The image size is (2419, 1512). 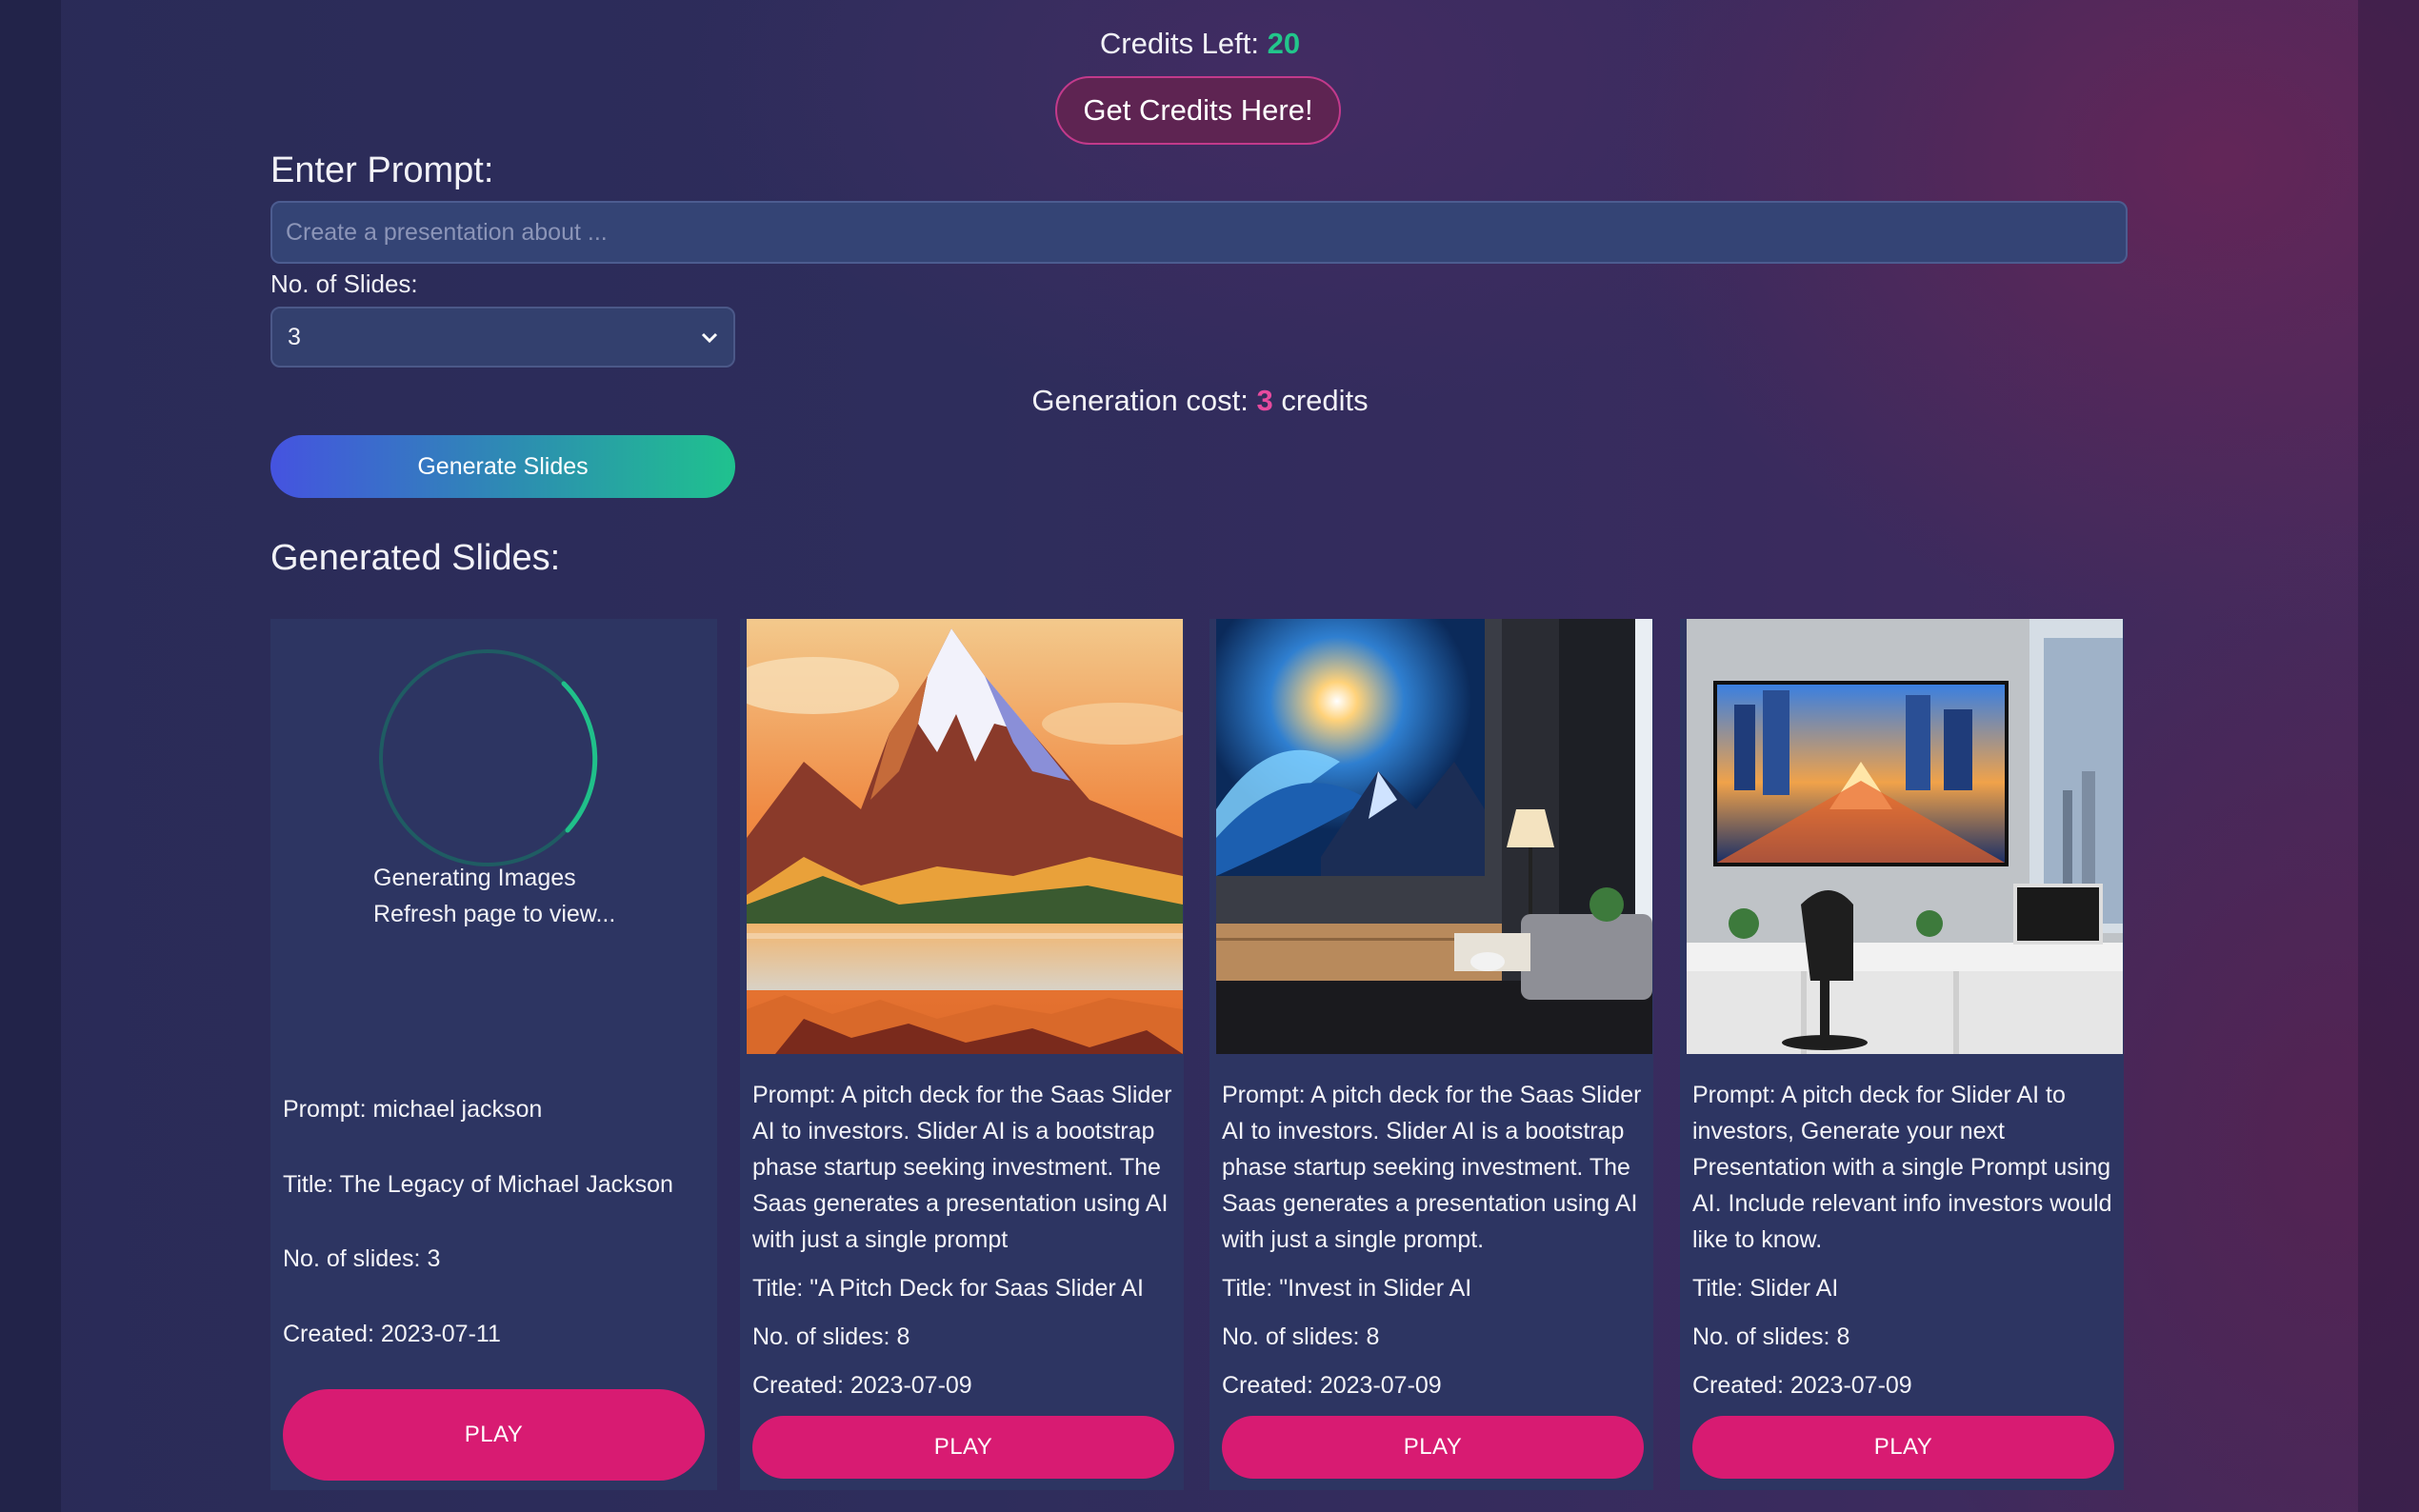 What do you see at coordinates (478, 1184) in the screenshot?
I see `card-title: Title: The Legacy of Michael Jackson` at bounding box center [478, 1184].